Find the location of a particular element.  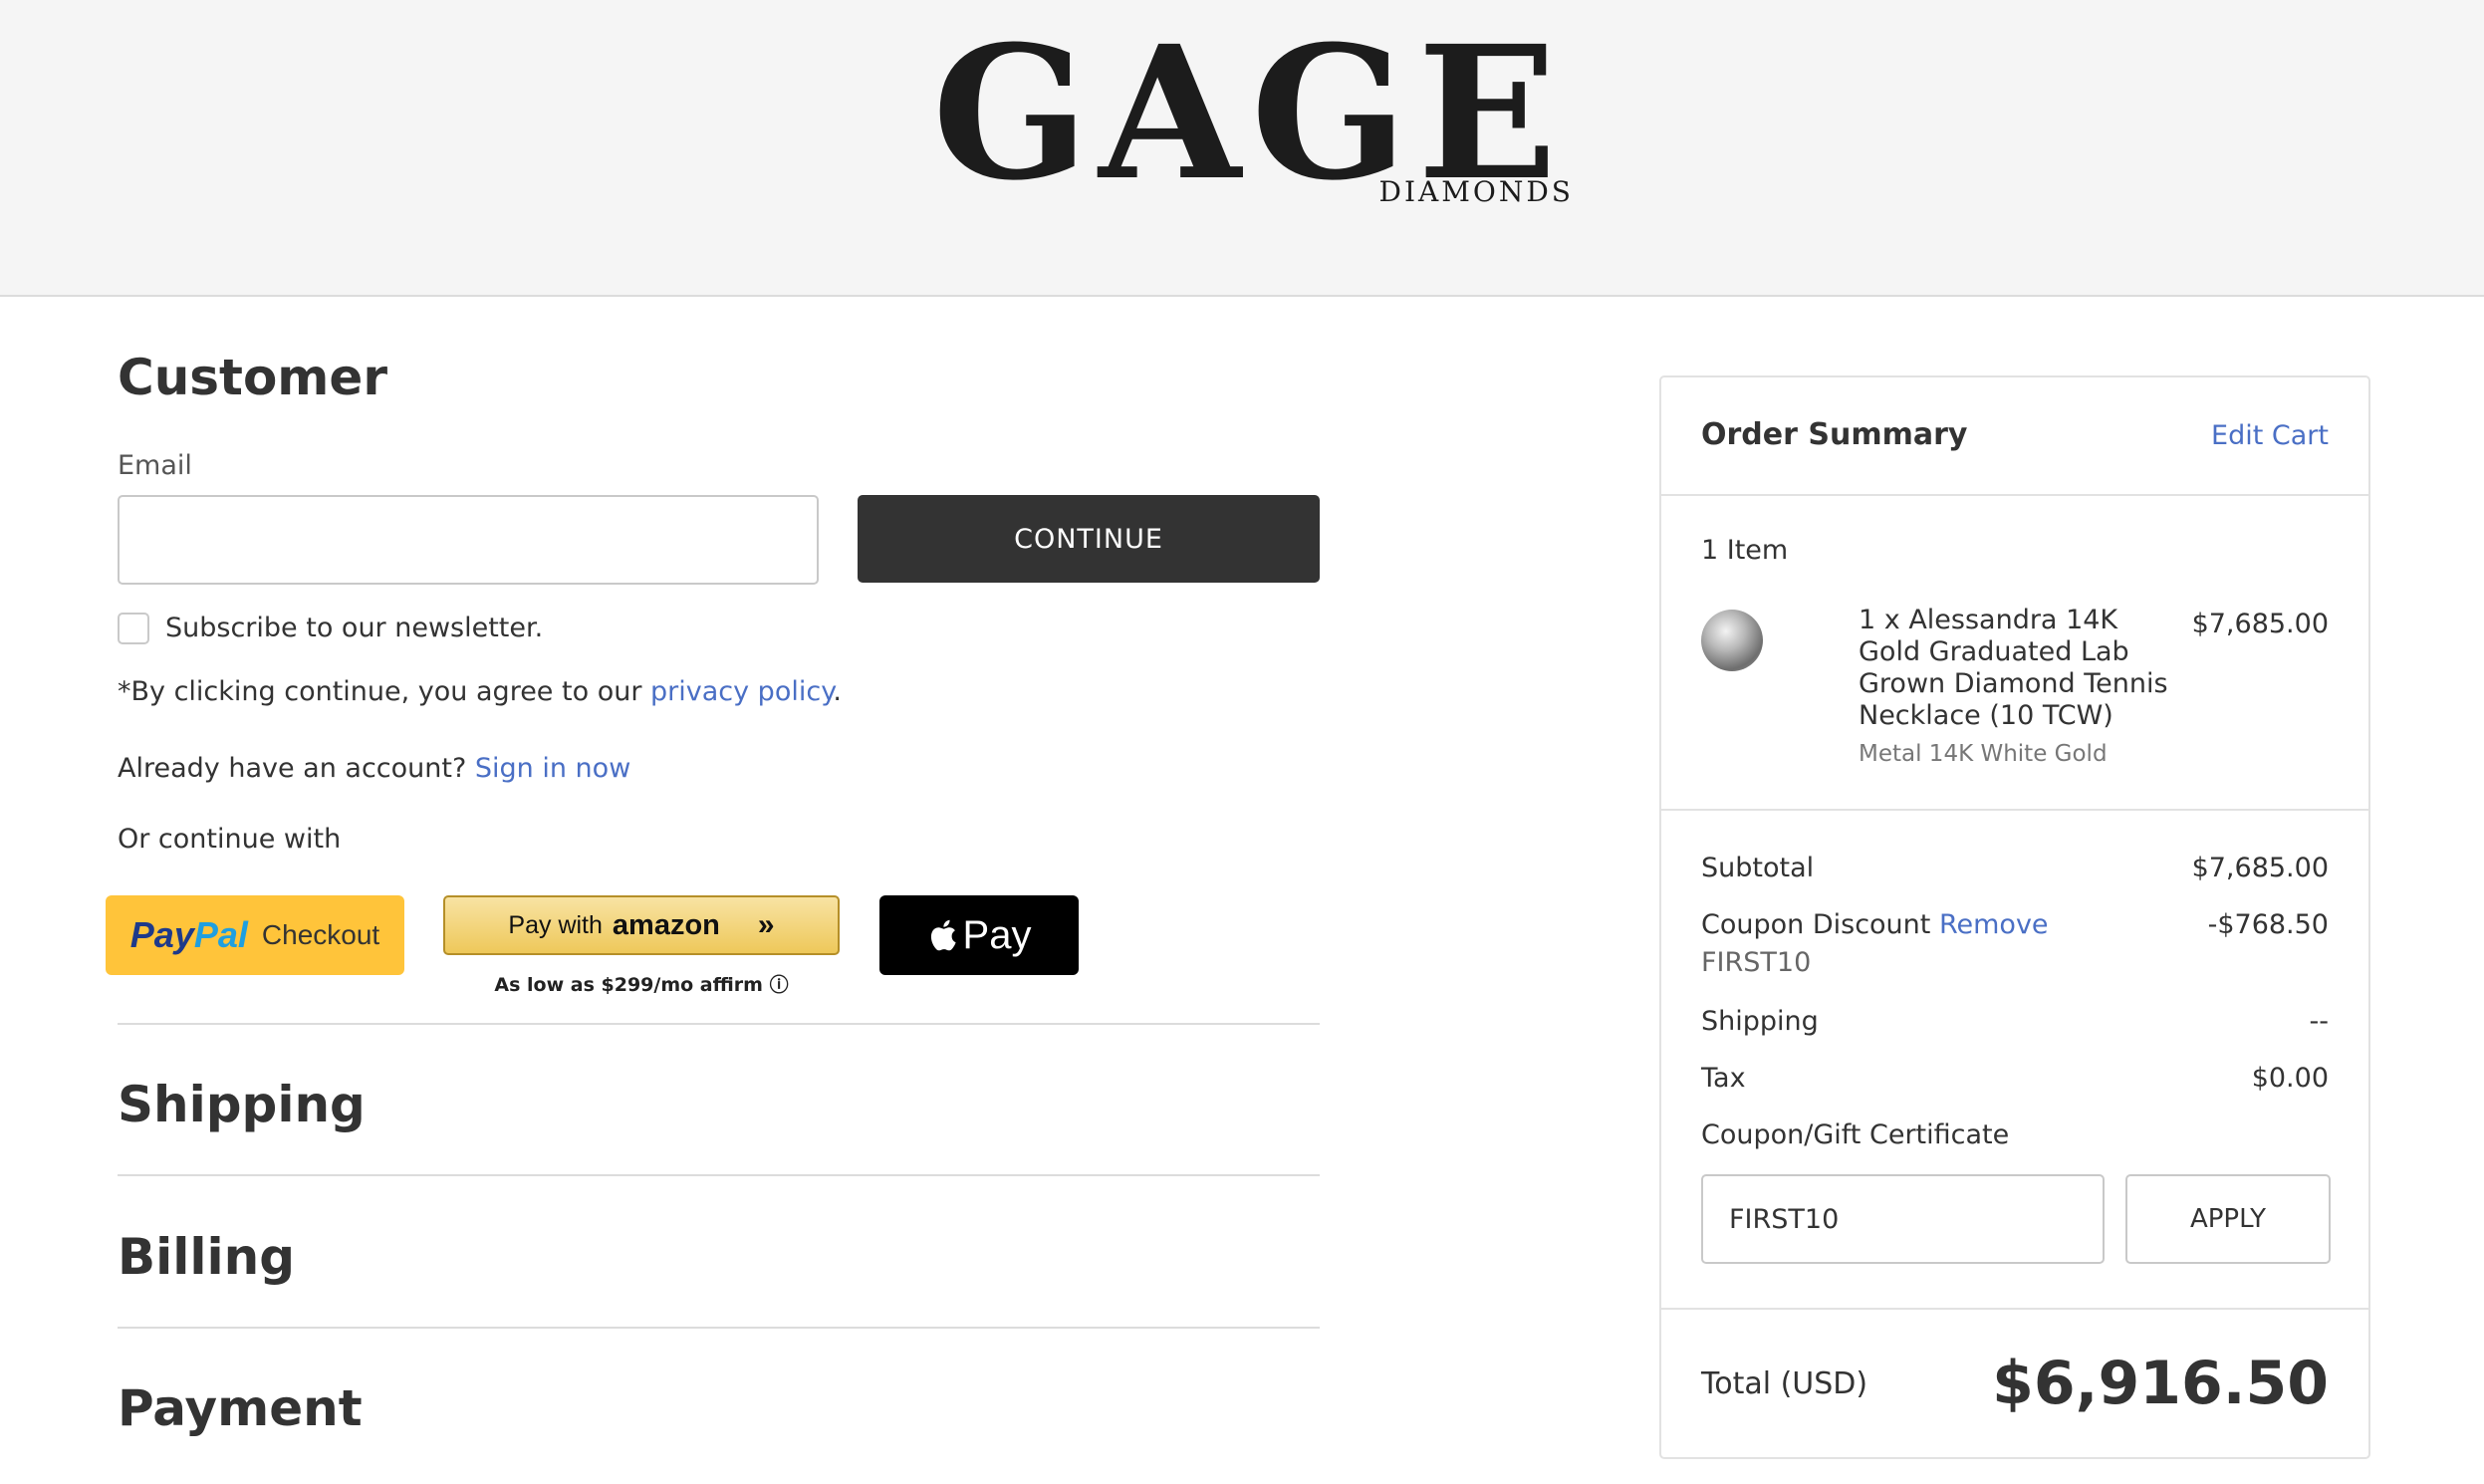

item-count: 1 Item is located at coordinates (1745, 550).